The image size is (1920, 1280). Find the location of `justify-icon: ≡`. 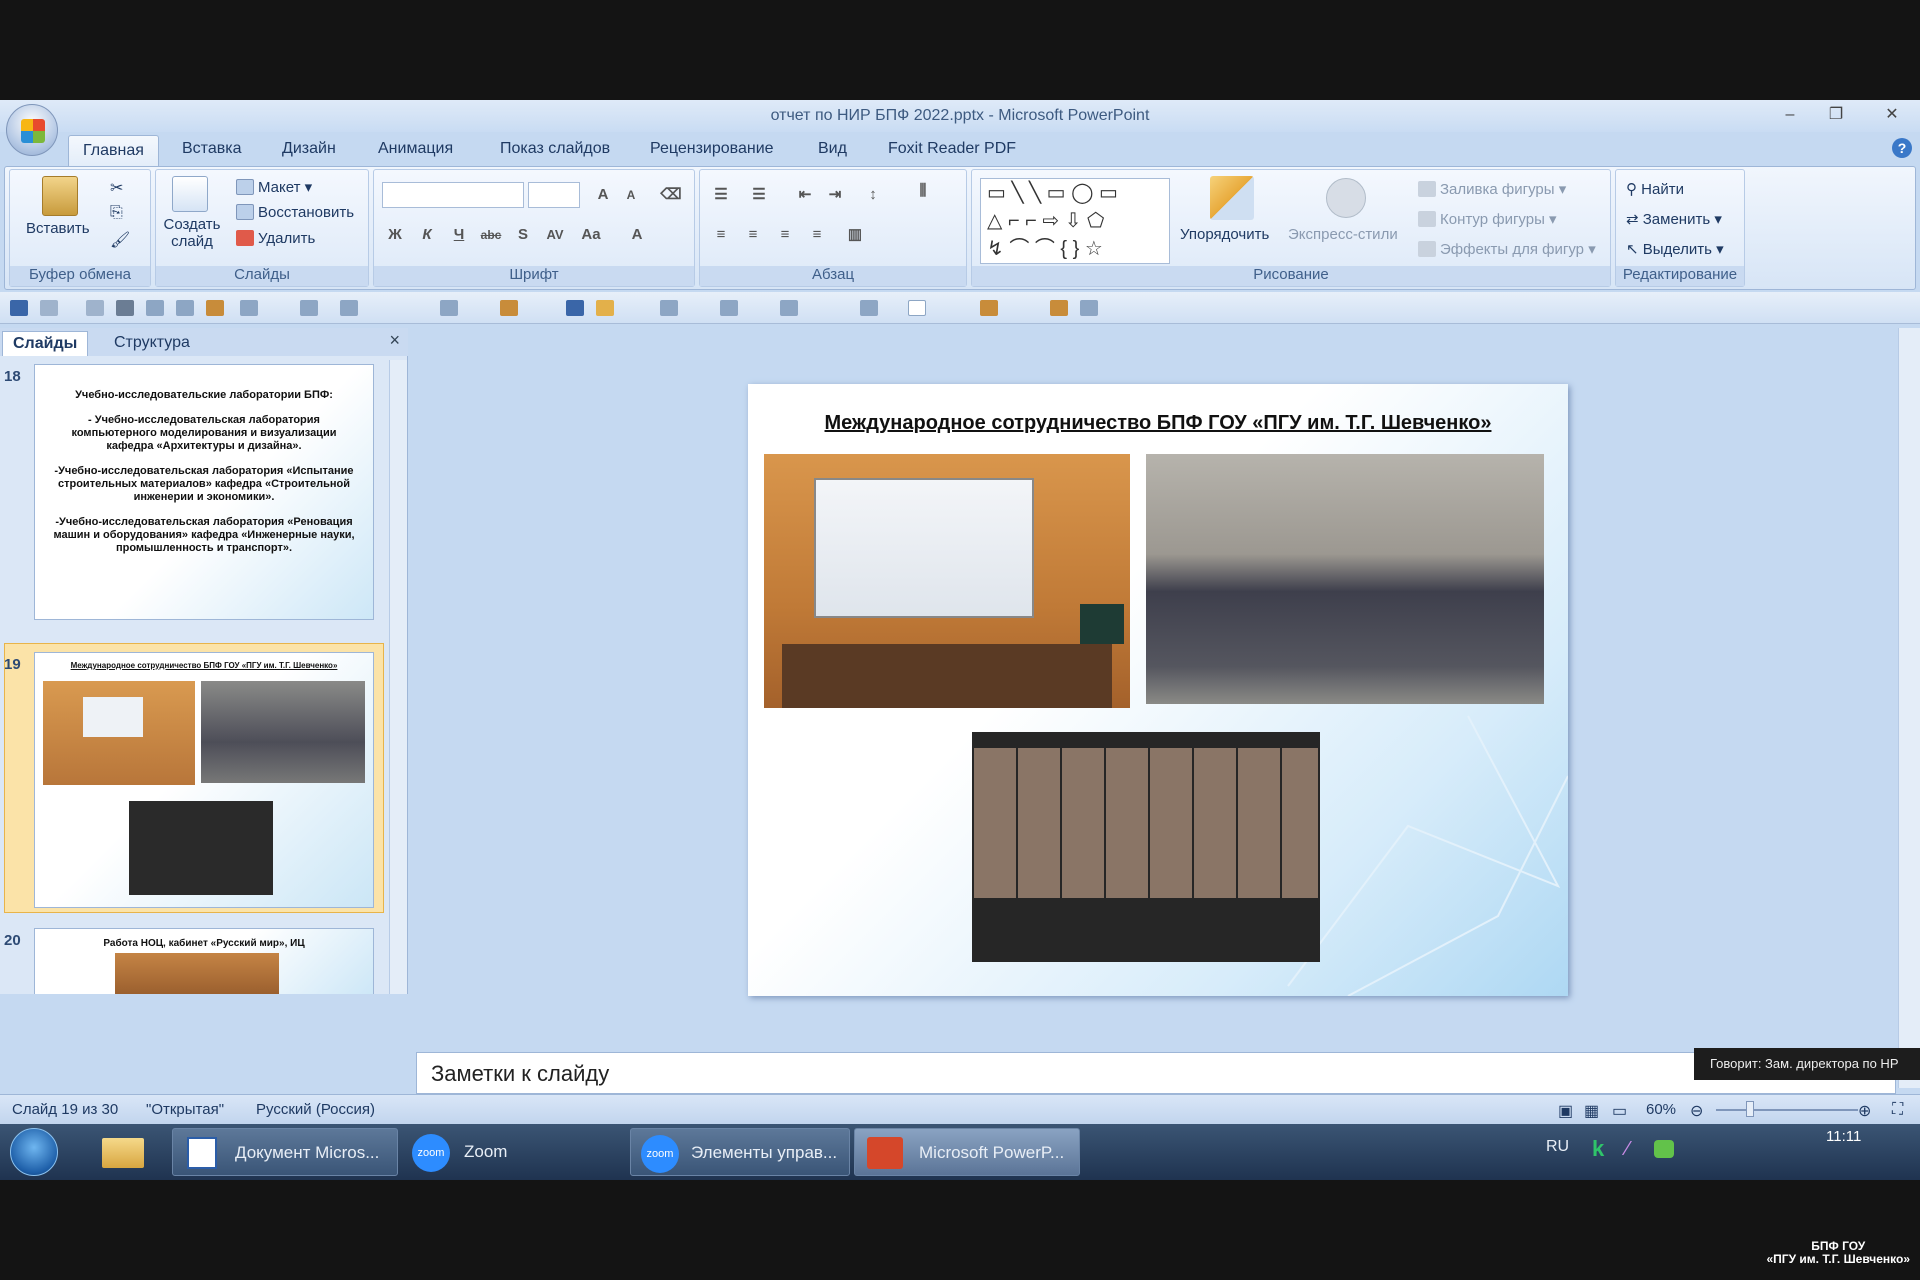

justify-icon: ≡ is located at coordinates (817, 235).